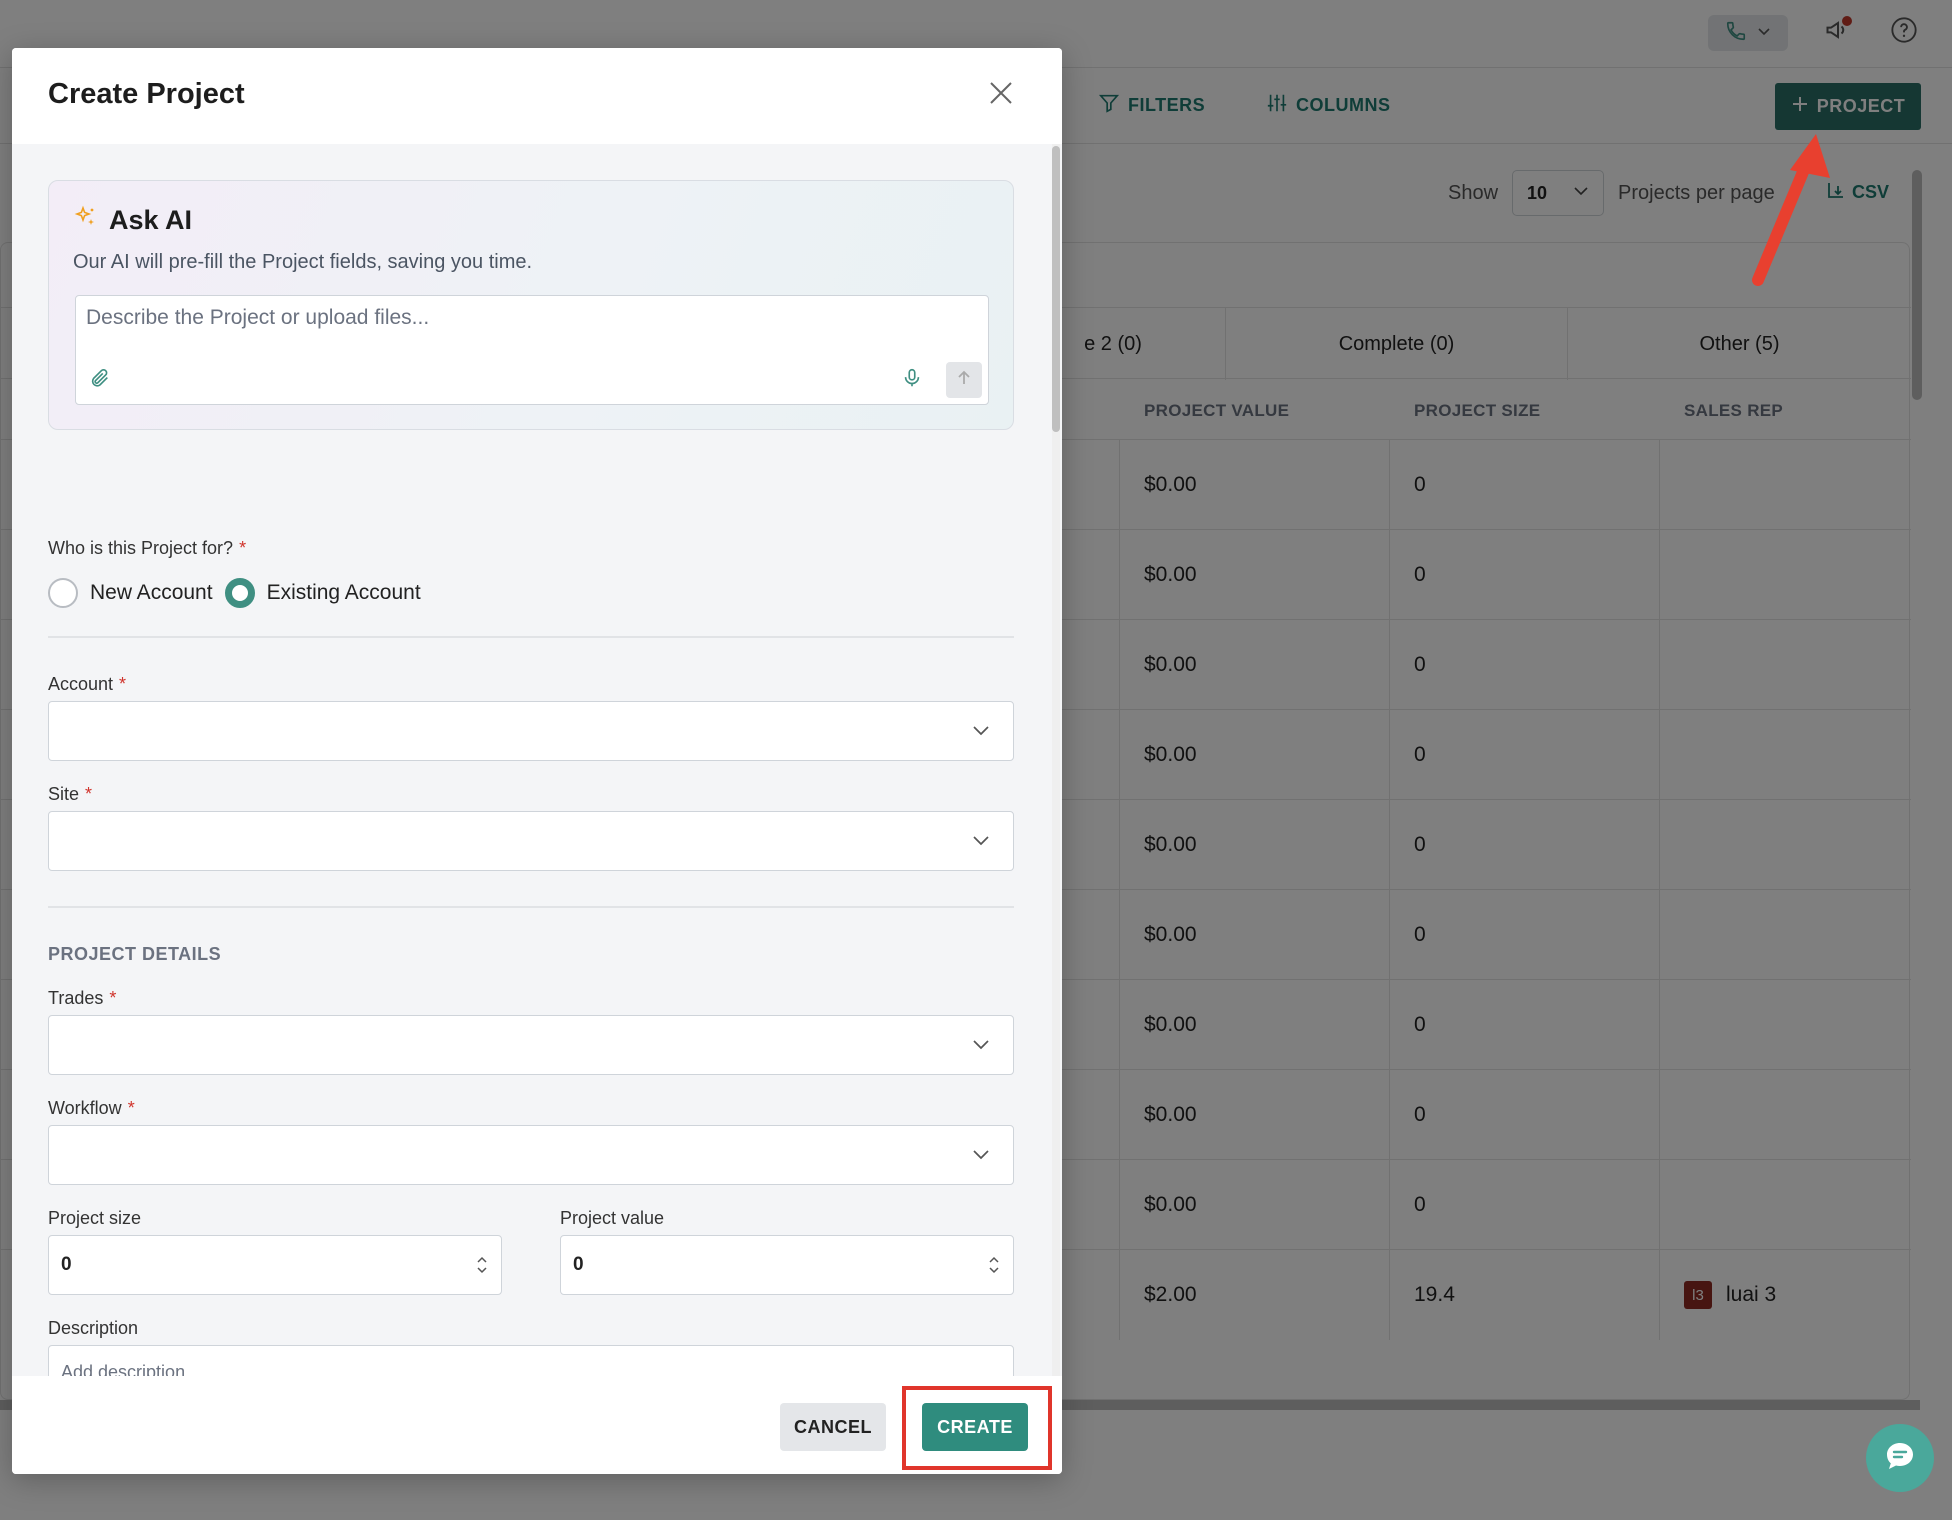 The height and width of the screenshot is (1520, 1952). What do you see at coordinates (531, 731) in the screenshot?
I see `account-select` at bounding box center [531, 731].